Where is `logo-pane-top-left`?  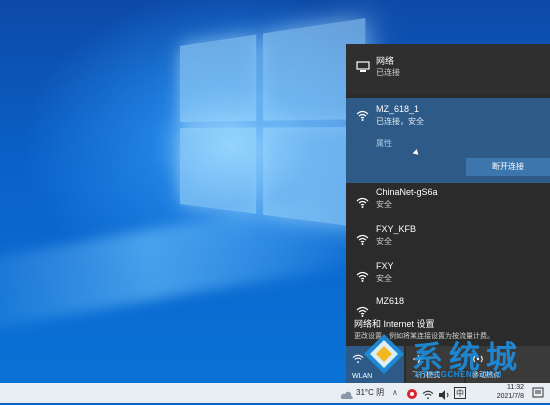
logo-pane-top-left is located at coordinates (218, 78).